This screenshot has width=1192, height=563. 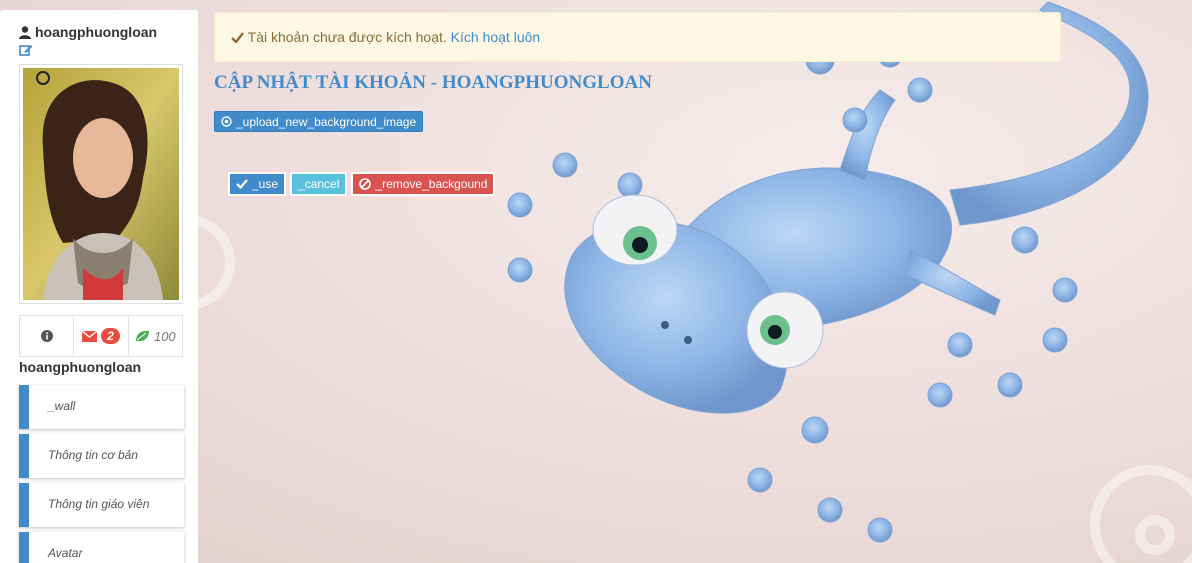 I want to click on user-icon, so click(x=25, y=32).